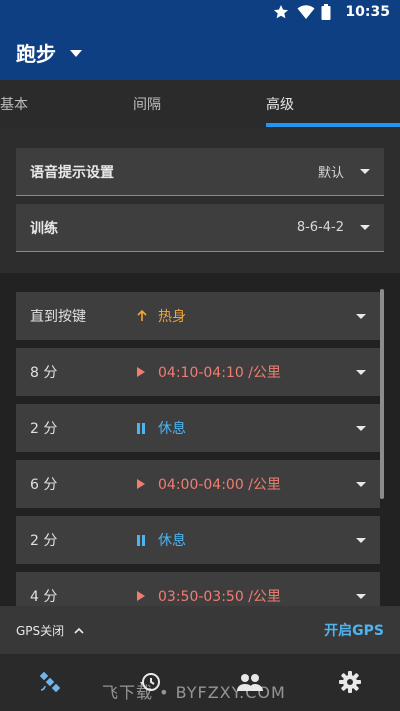 This screenshot has height=711, width=400. Describe the element at coordinates (200, 52) in the screenshot. I see `app-bar: 跑步` at that location.